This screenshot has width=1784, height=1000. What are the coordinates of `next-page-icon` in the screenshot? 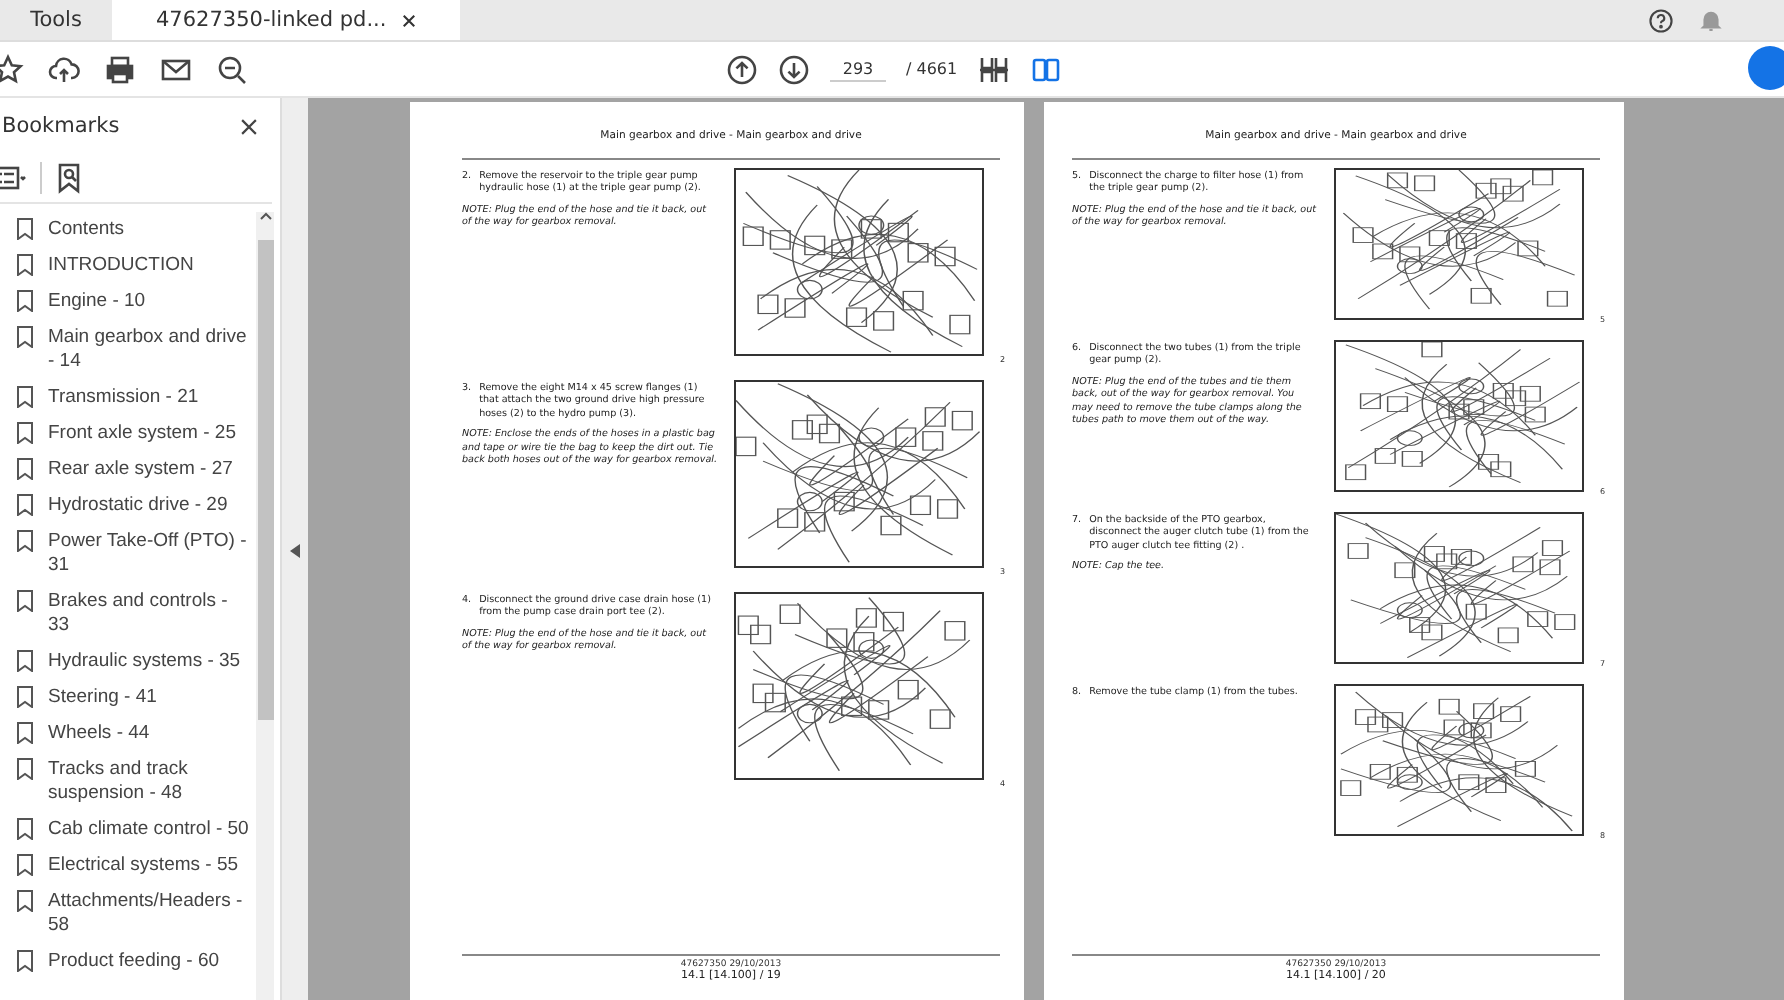 It's located at (794, 69).